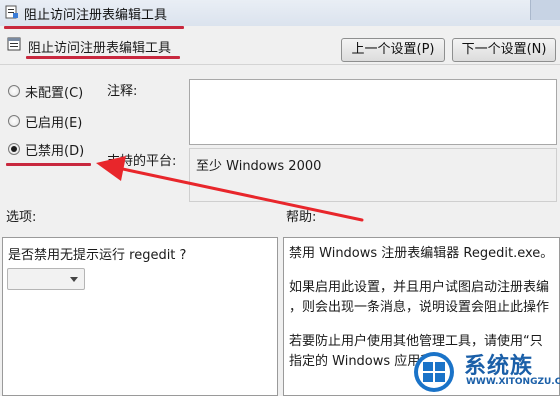  I want to click on watermark-logo, so click(434, 372).